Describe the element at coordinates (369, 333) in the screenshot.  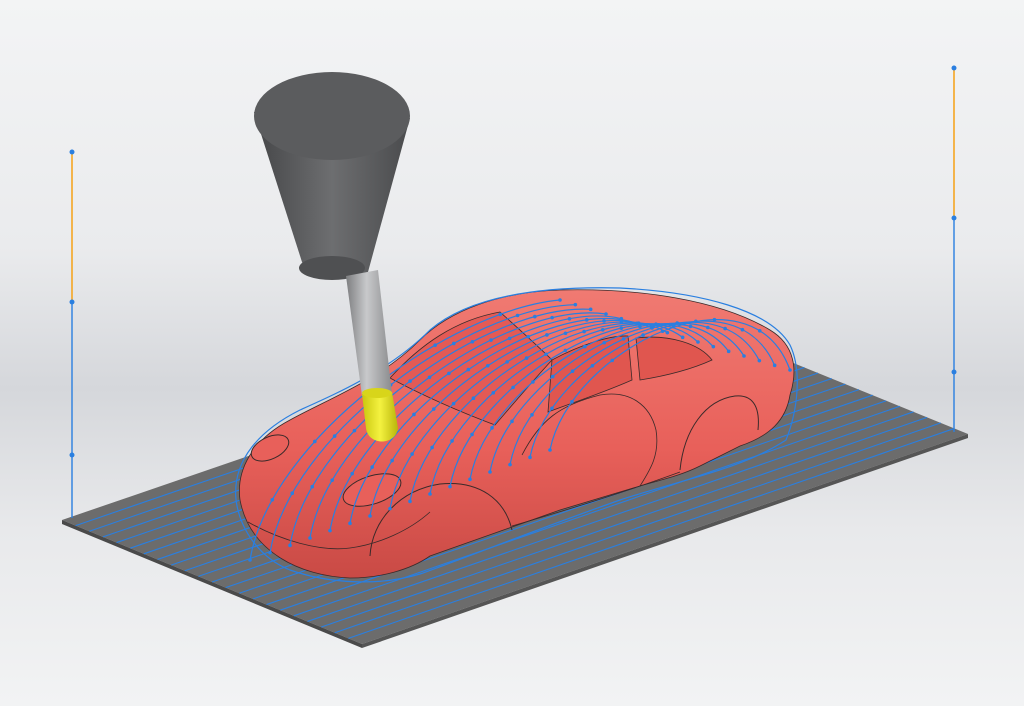
I see `tool-shank` at that location.